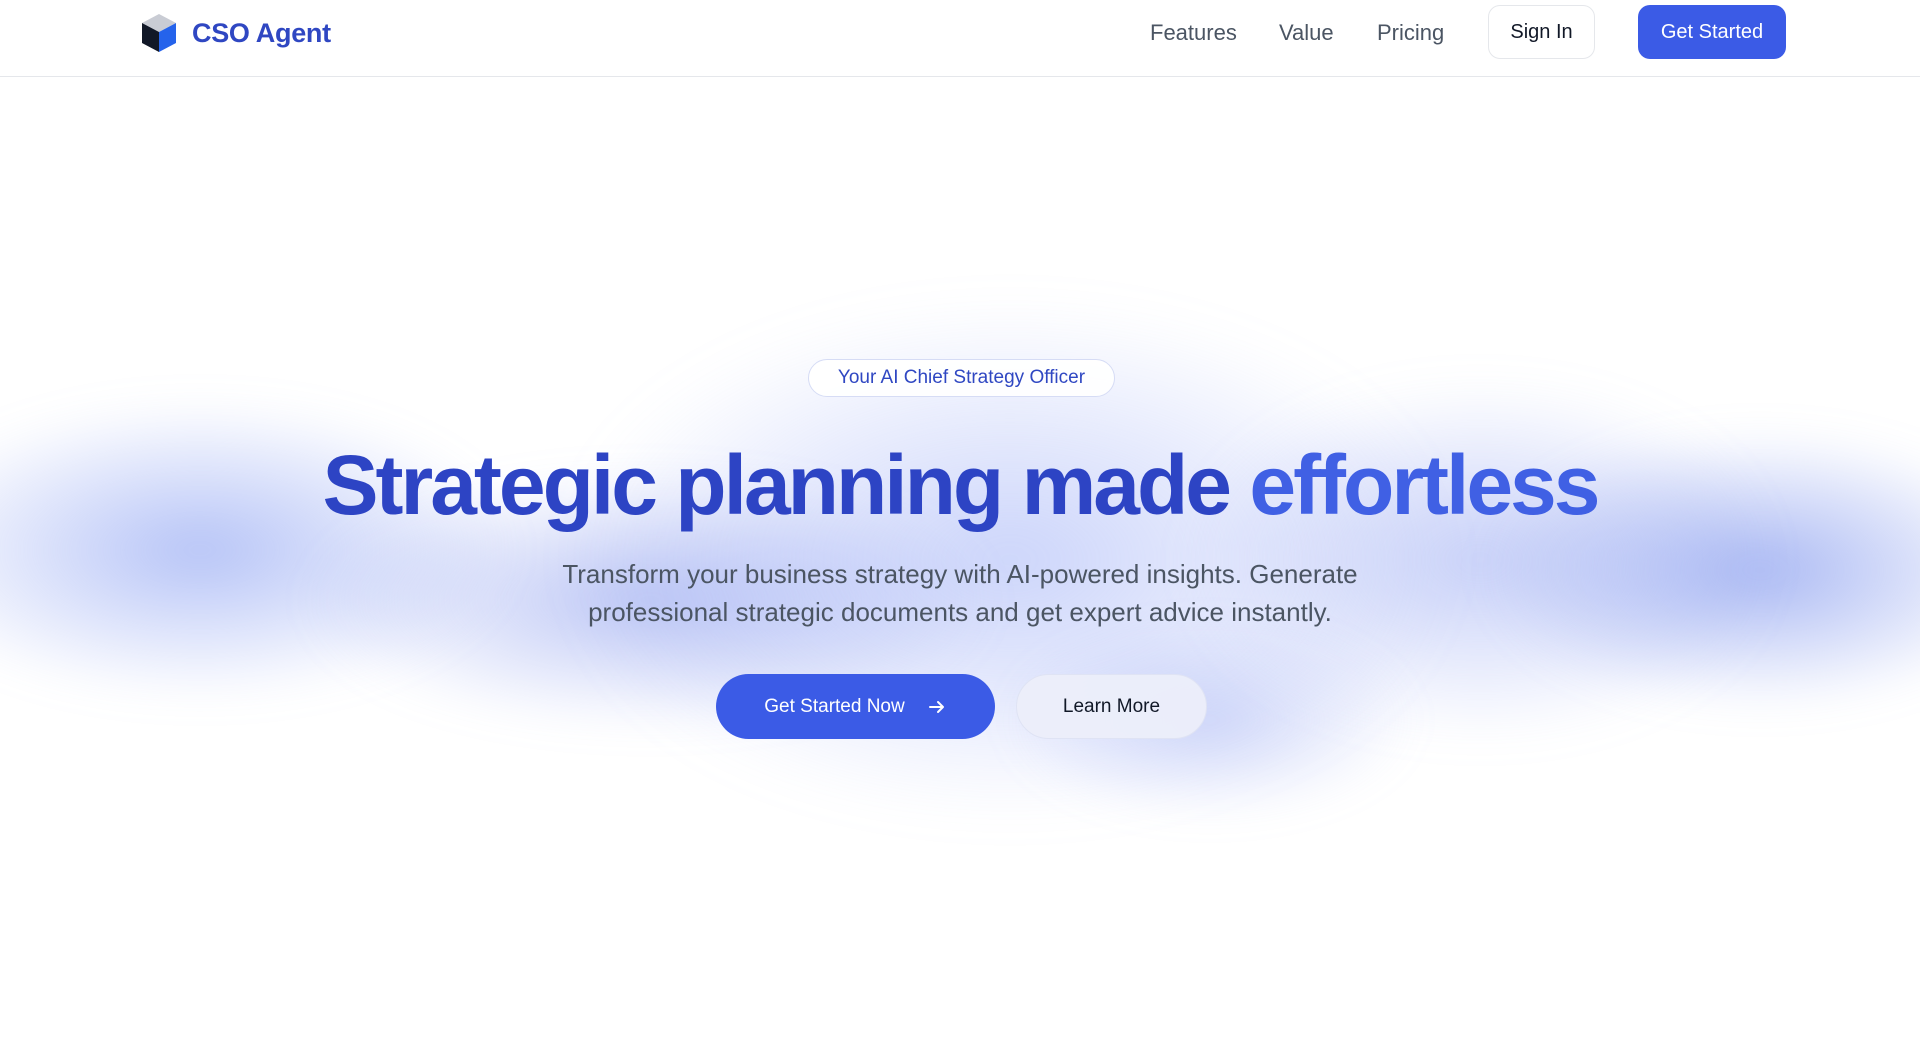 The height and width of the screenshot is (1048, 1920). What do you see at coordinates (1541, 32) in the screenshot?
I see `sign-in-button: Sign In` at bounding box center [1541, 32].